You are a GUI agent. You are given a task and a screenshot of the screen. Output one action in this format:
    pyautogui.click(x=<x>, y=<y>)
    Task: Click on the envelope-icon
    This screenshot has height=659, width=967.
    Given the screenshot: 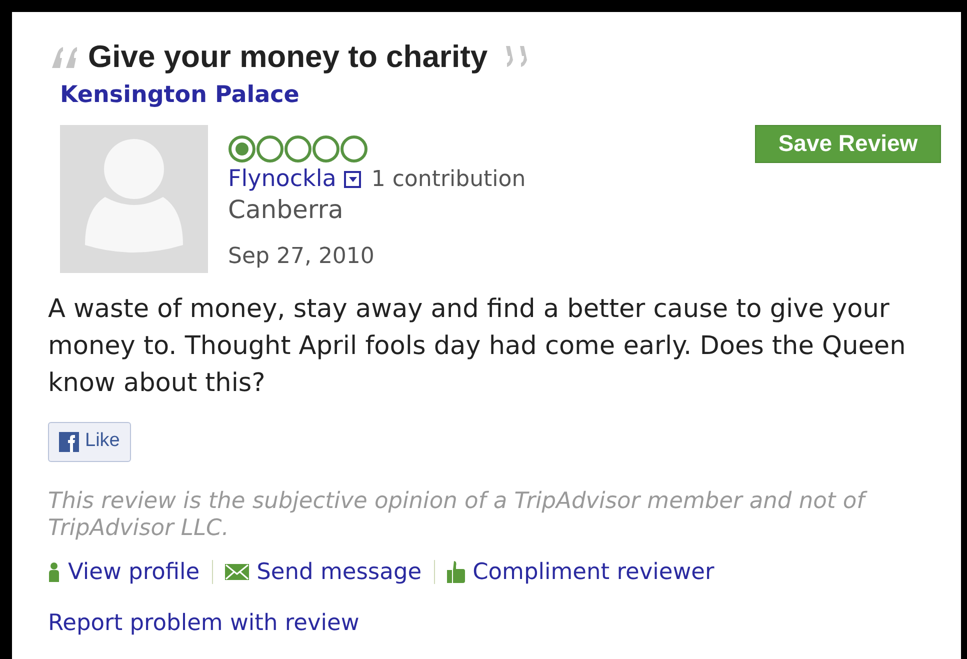 What is the action you would take?
    pyautogui.click(x=236, y=572)
    